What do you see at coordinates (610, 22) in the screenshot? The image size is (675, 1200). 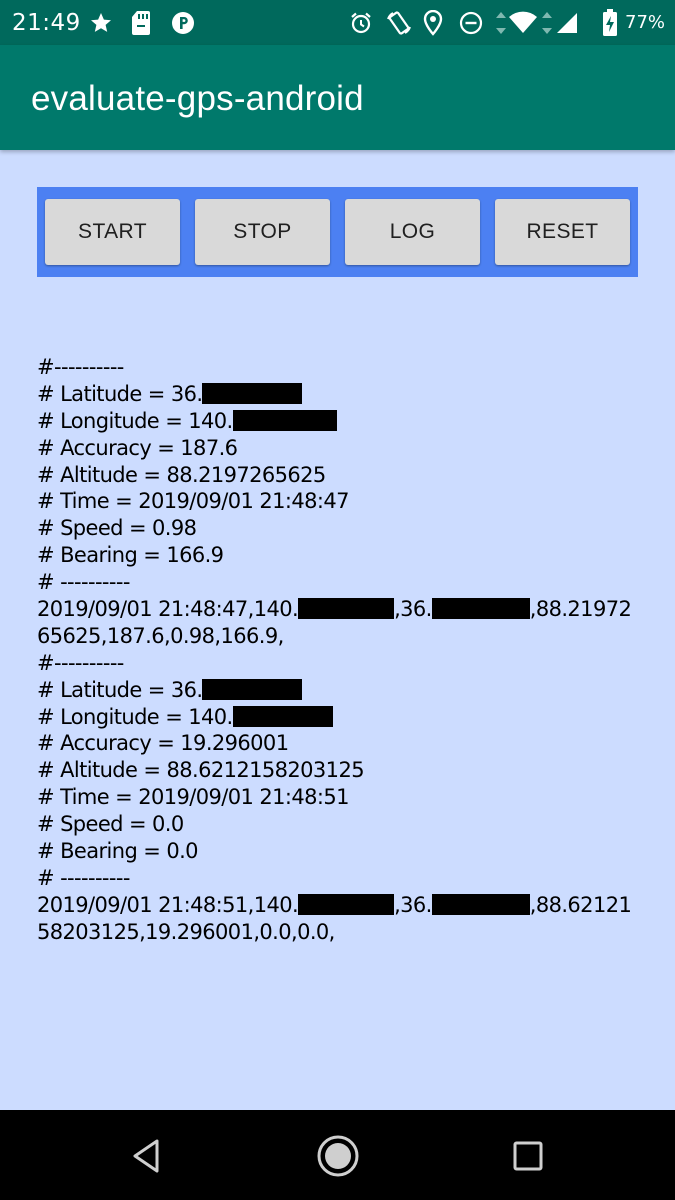 I see `battery-charging-icon` at bounding box center [610, 22].